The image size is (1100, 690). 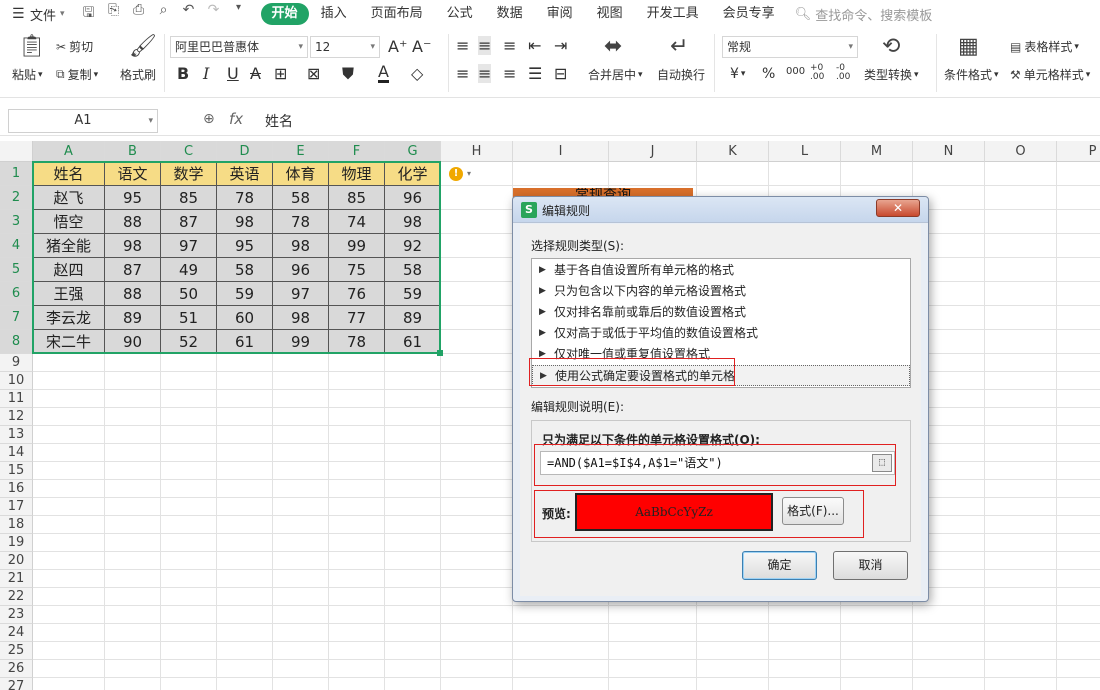 I want to click on row-header-7: 7, so click(x=16, y=318).